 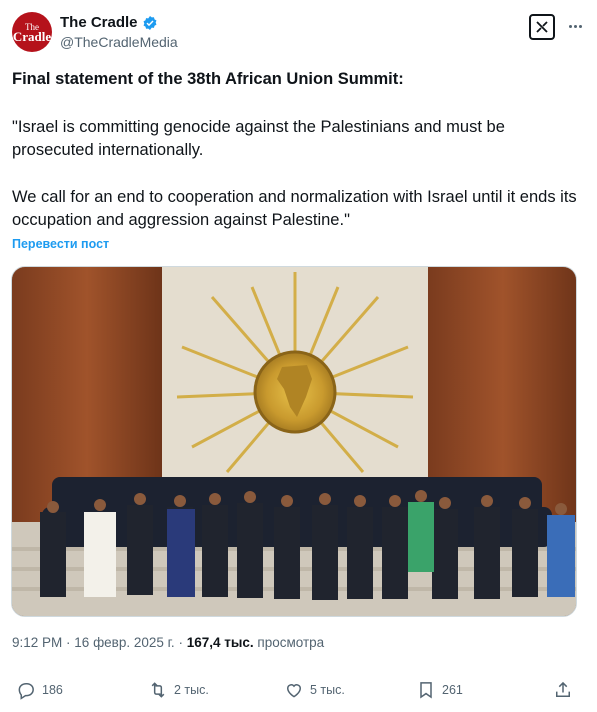 I want to click on share-icon, so click(x=563, y=689).